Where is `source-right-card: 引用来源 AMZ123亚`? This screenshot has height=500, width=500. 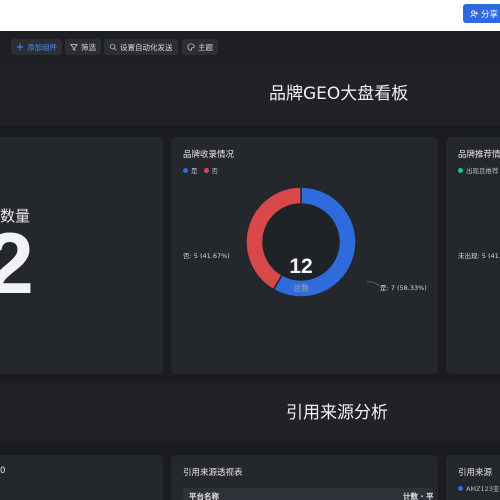 source-right-card: 引用来源 AMZ123亚 is located at coordinates (473, 477).